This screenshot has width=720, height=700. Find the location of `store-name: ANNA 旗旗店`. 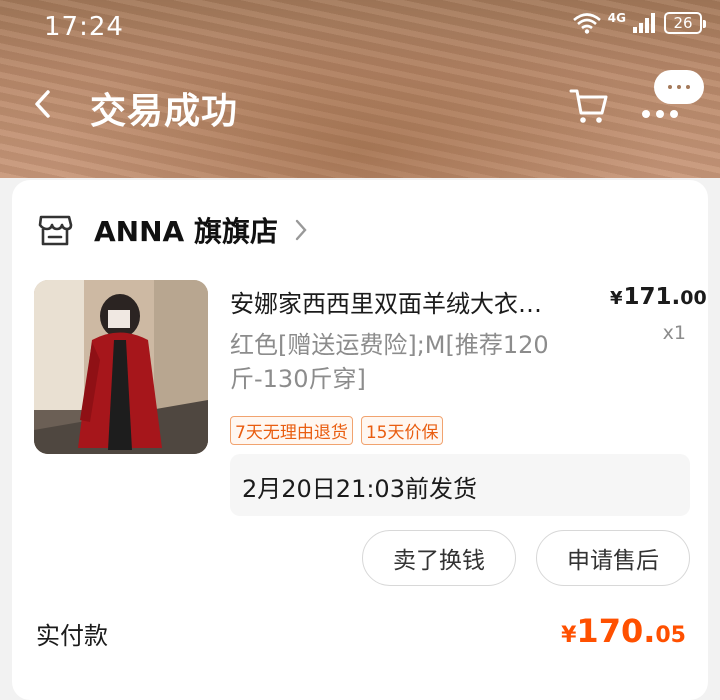

store-name: ANNA 旗旗店 is located at coordinates (186, 231).